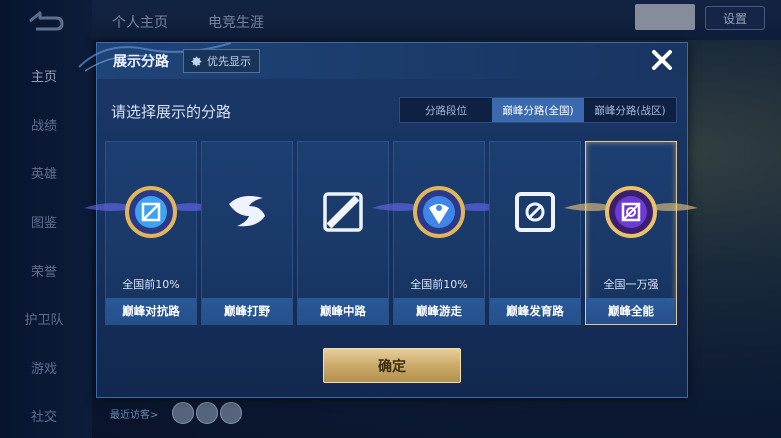  I want to click on roam-emblem-icon, so click(439, 212).